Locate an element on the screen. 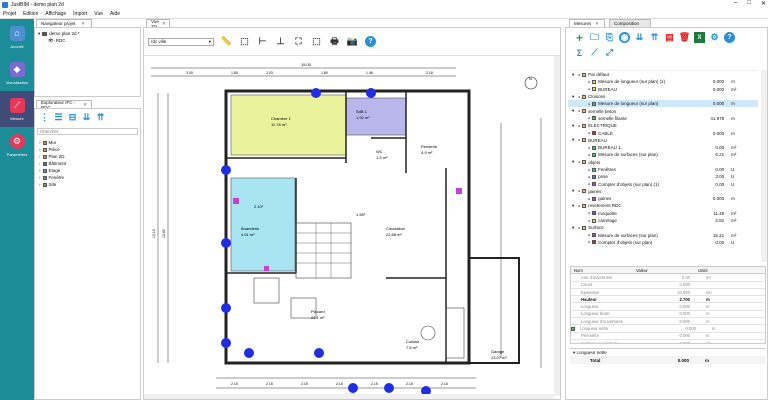 This screenshot has height=400, width=768. tree-item-project: ▾ demo plan 2d * is located at coordinates (87, 33).